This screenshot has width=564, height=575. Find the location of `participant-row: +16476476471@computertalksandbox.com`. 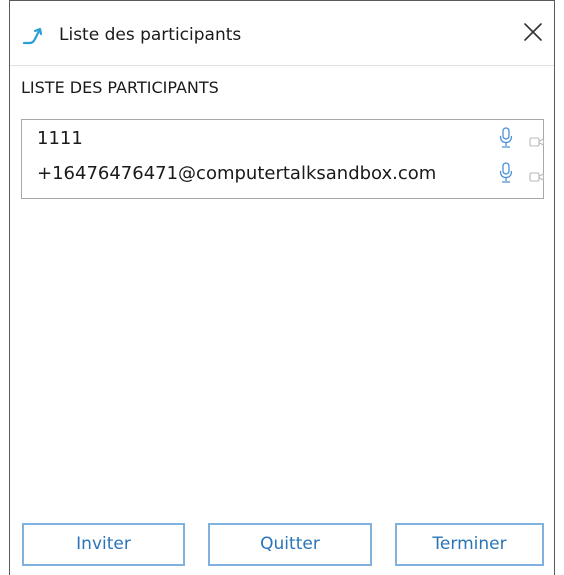

participant-row: +16476476471@computertalksandbox.com is located at coordinates (283, 174).